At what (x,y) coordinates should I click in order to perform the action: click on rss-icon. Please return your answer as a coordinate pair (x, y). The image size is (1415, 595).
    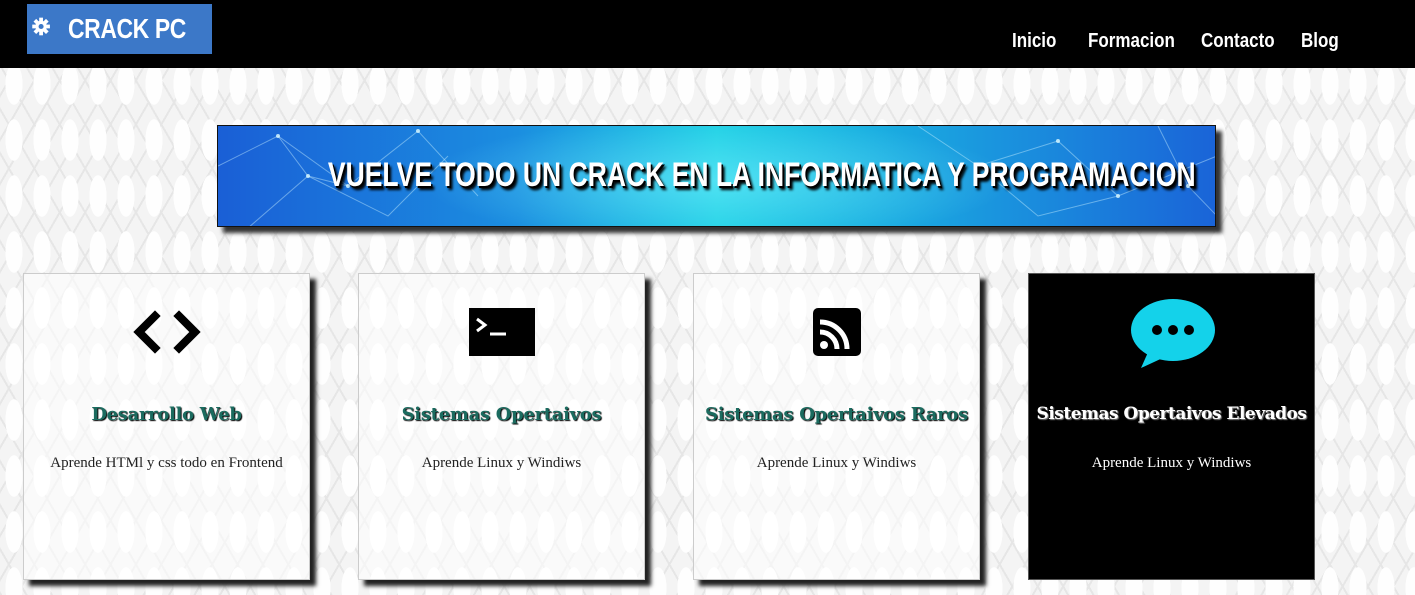
    Looking at the image, I should click on (836, 332).